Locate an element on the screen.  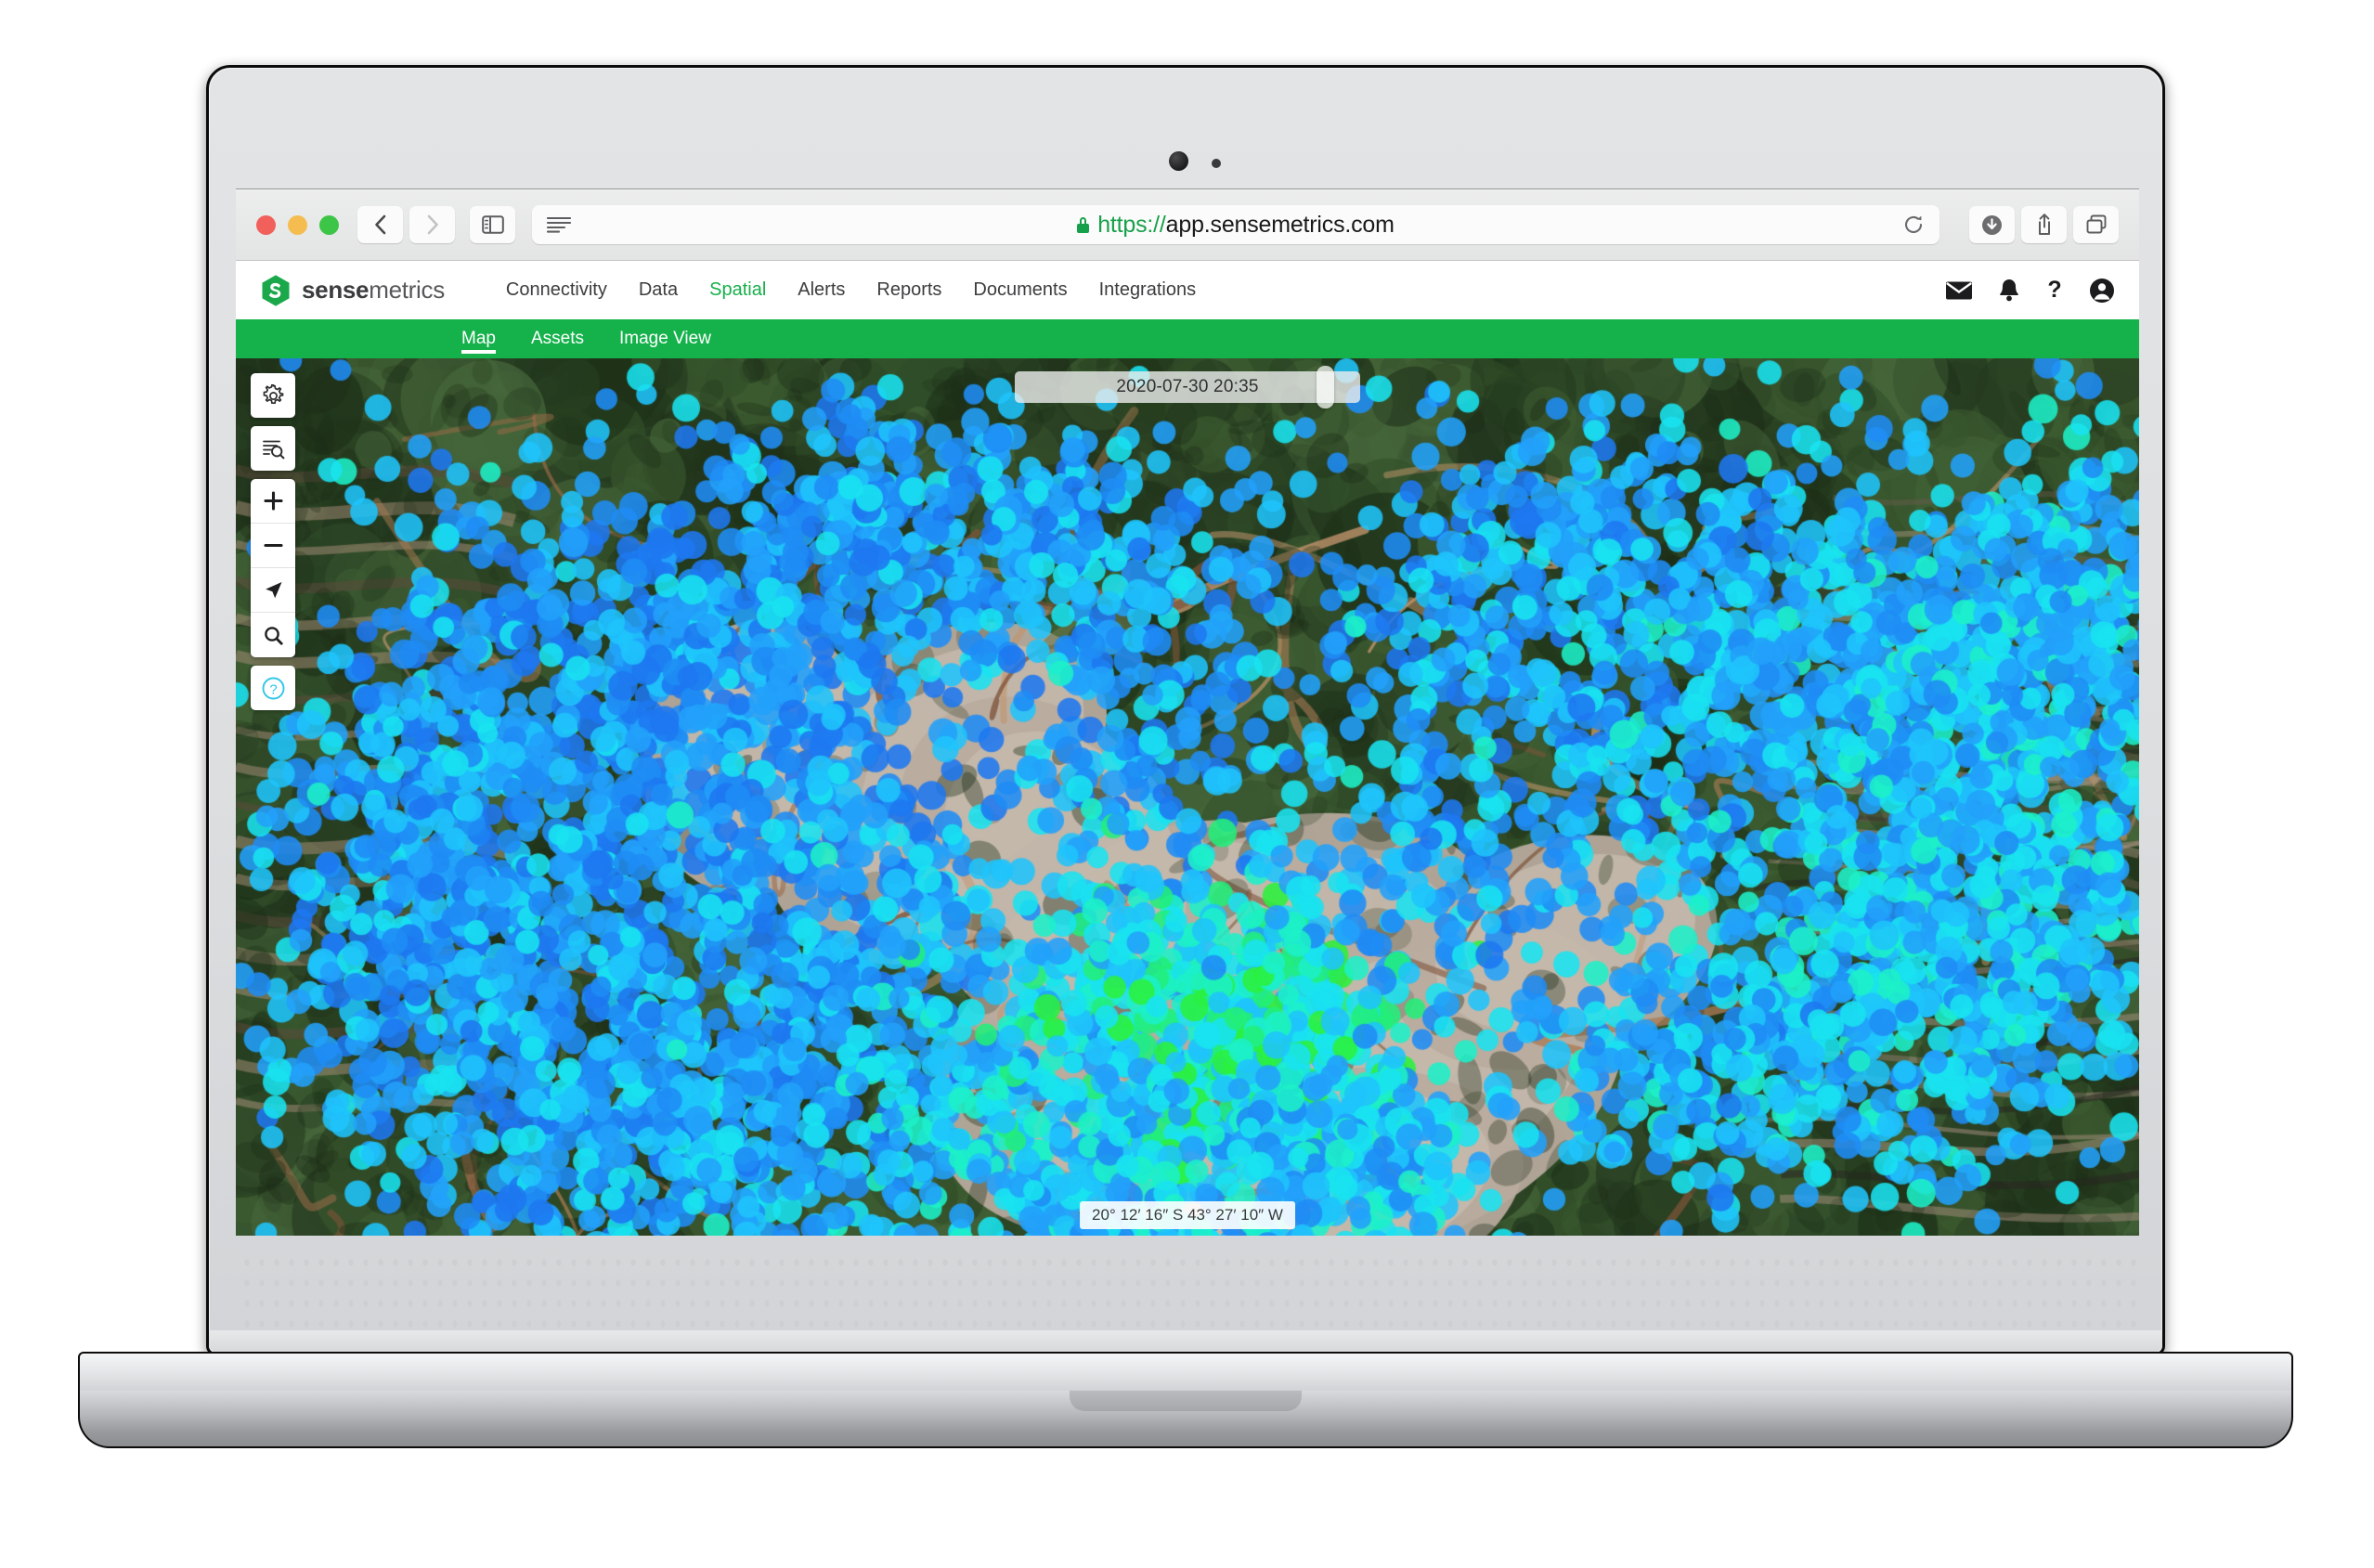
speaker-grille is located at coordinates (1188, 1289).